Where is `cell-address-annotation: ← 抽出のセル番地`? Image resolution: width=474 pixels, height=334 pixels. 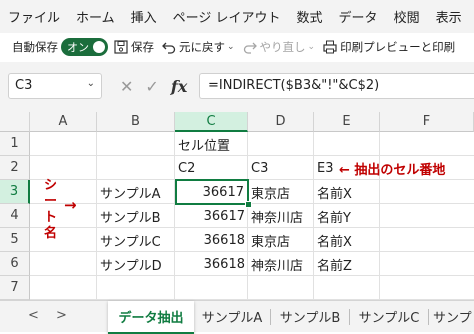
cell-address-annotation: ← 抽出のセル番地 is located at coordinates (392, 170).